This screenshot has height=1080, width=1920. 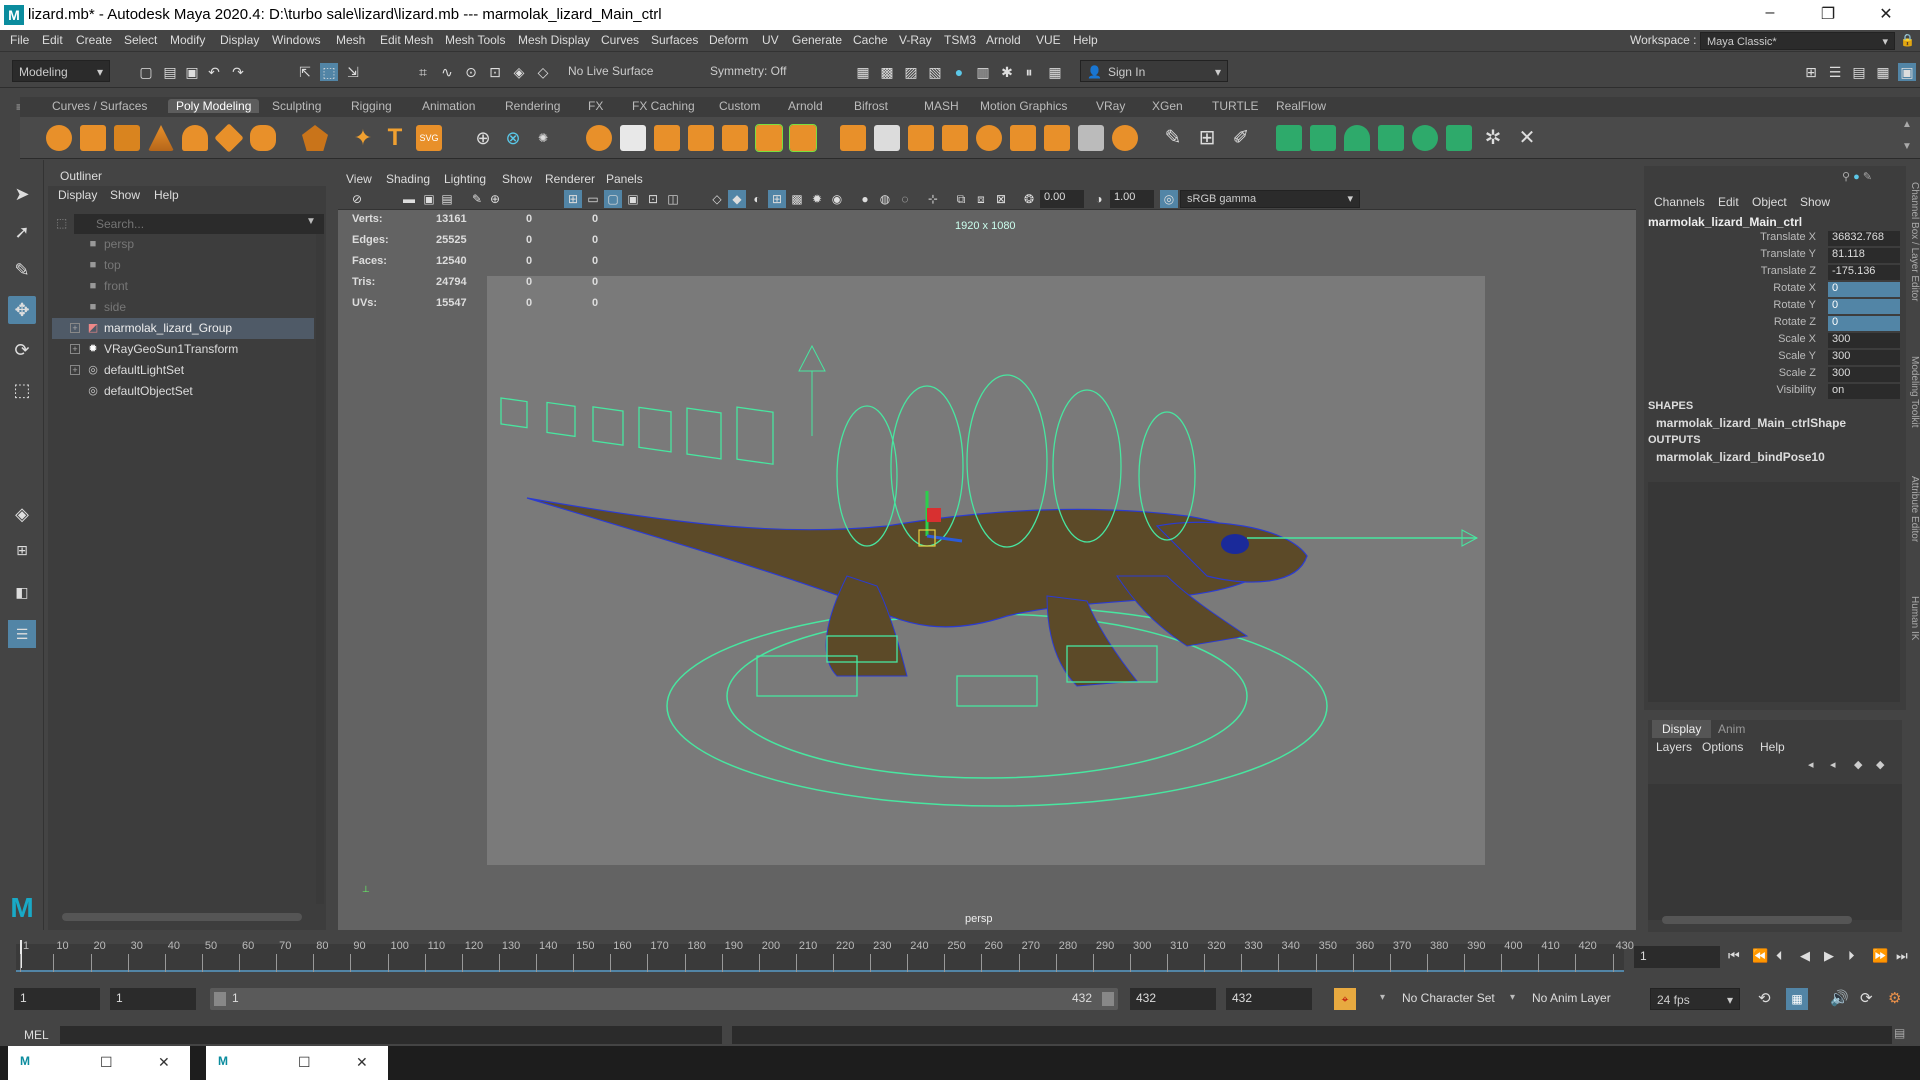 I want to click on menu-file: File, so click(x=19, y=40).